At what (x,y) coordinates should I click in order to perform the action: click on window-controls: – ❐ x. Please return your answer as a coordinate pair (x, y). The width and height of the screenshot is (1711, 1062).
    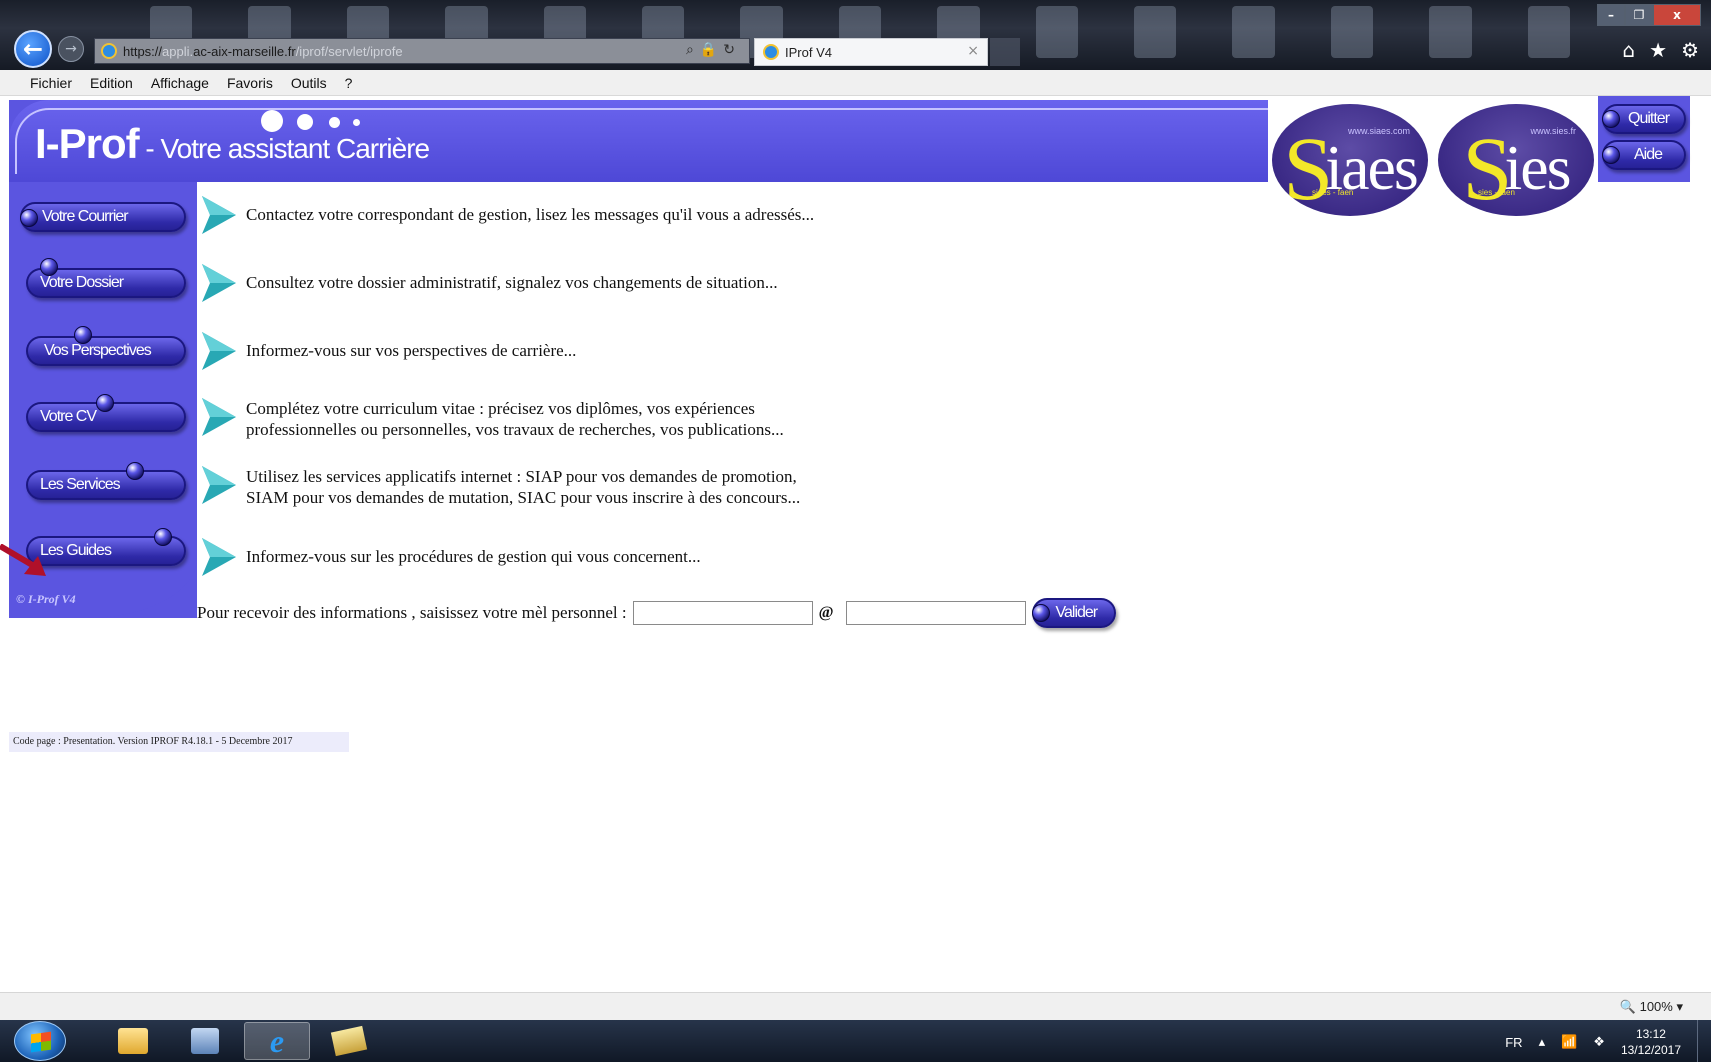
    Looking at the image, I should click on (1649, 15).